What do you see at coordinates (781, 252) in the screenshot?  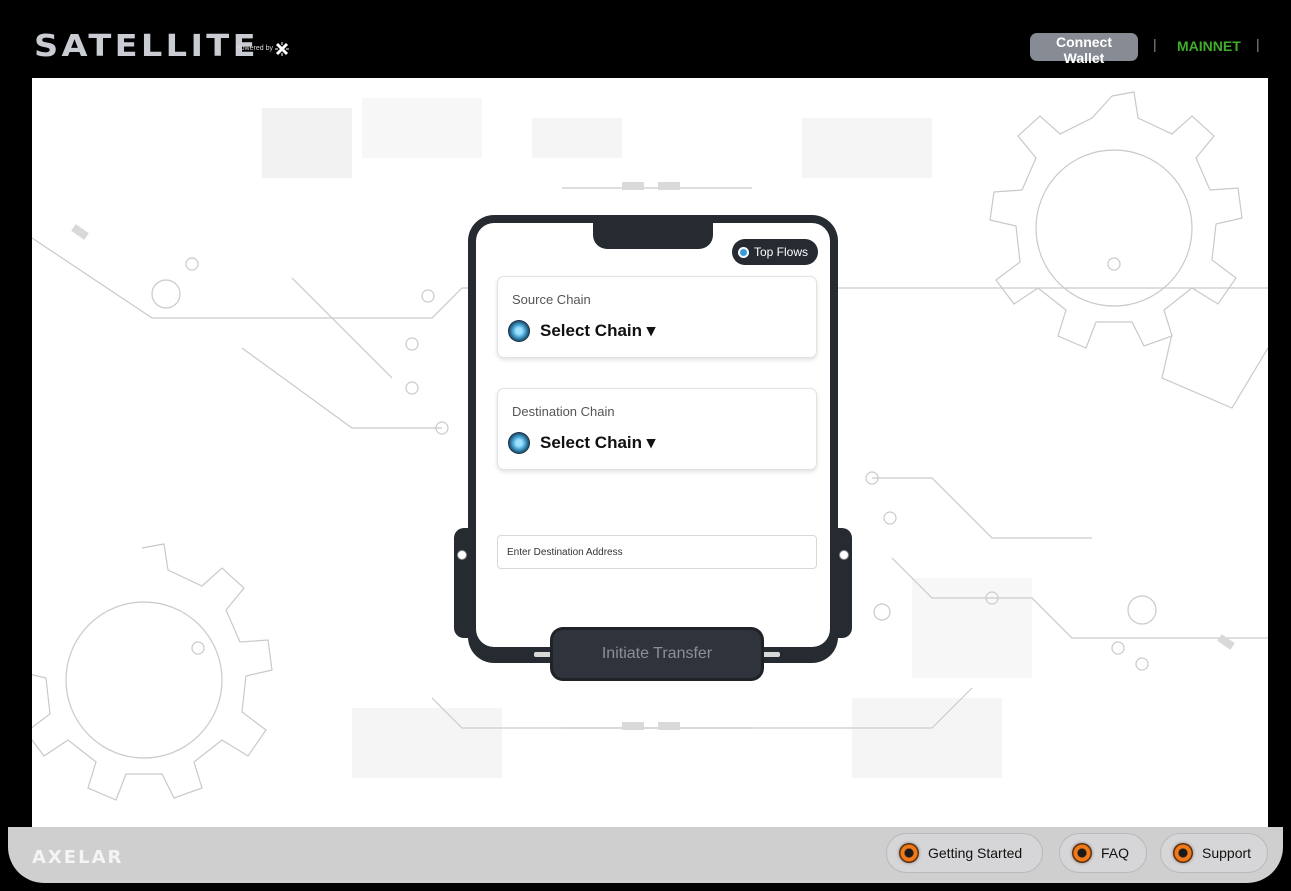 I see `top-flows-label: Top Flows` at bounding box center [781, 252].